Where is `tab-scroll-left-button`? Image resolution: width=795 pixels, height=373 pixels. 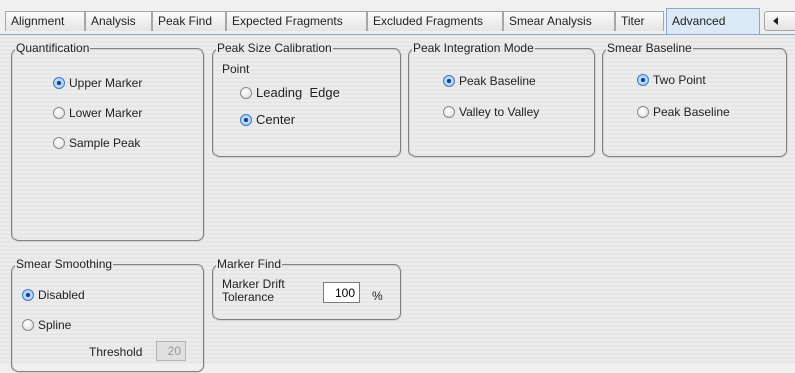
tab-scroll-left-button is located at coordinates (779, 21).